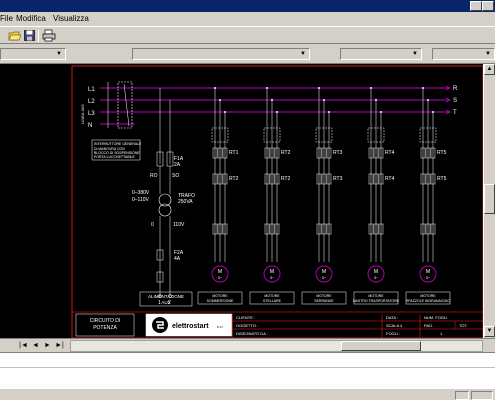  I want to click on aux-caption-1: ALIMENTAZIONE, so click(166, 296).